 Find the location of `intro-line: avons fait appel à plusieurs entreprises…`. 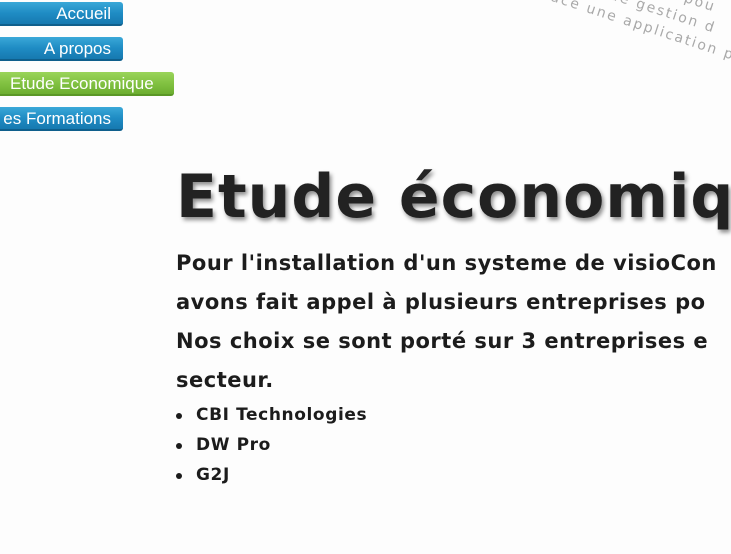

intro-line: avons fait appel à plusieurs entreprises… is located at coordinates (441, 302).